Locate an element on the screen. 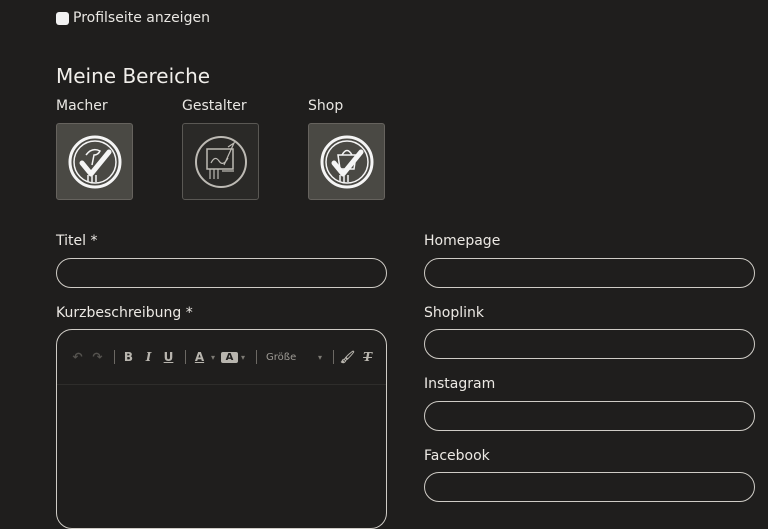  facebook-label: Facebook is located at coordinates (457, 456).